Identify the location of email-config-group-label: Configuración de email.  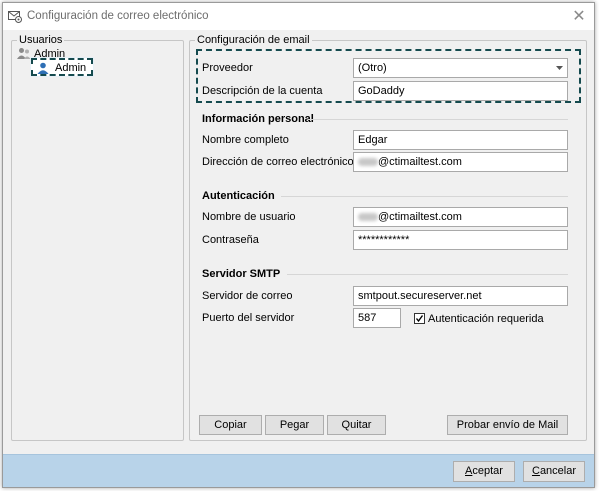
(253, 40).